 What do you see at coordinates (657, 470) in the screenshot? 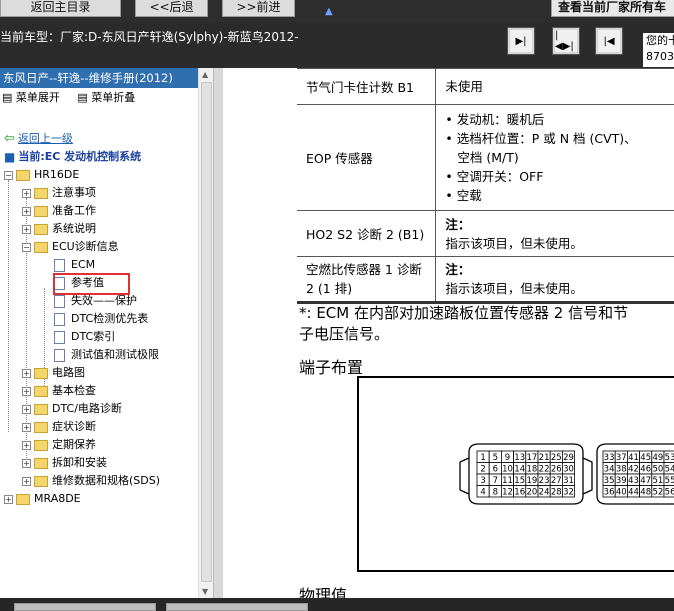
I see `connector-pin-label: 50` at bounding box center [657, 470].